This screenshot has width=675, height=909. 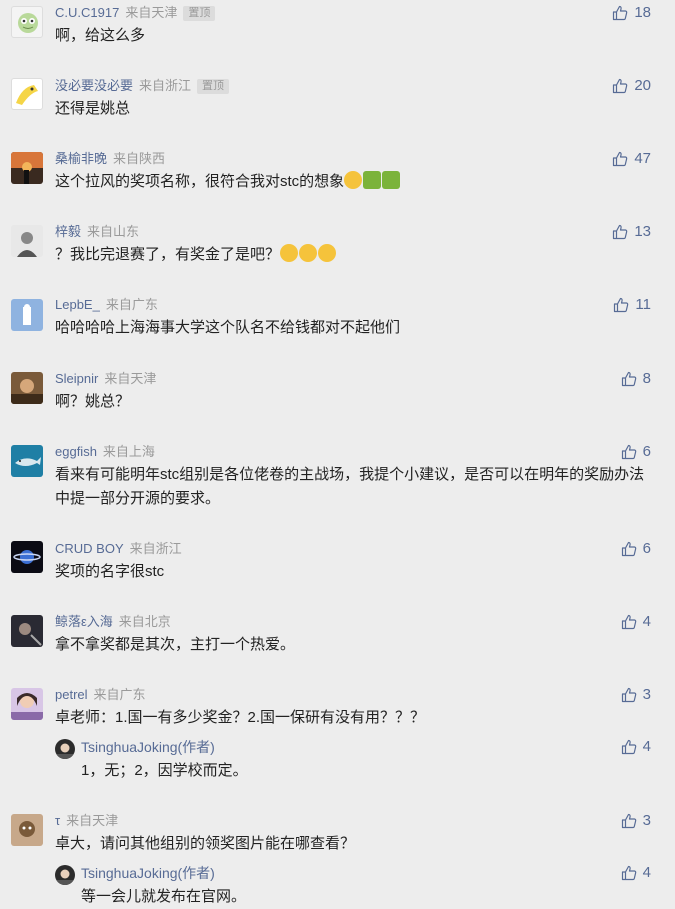 What do you see at coordinates (353, 180) in the screenshot?
I see `laugh-emoji` at bounding box center [353, 180].